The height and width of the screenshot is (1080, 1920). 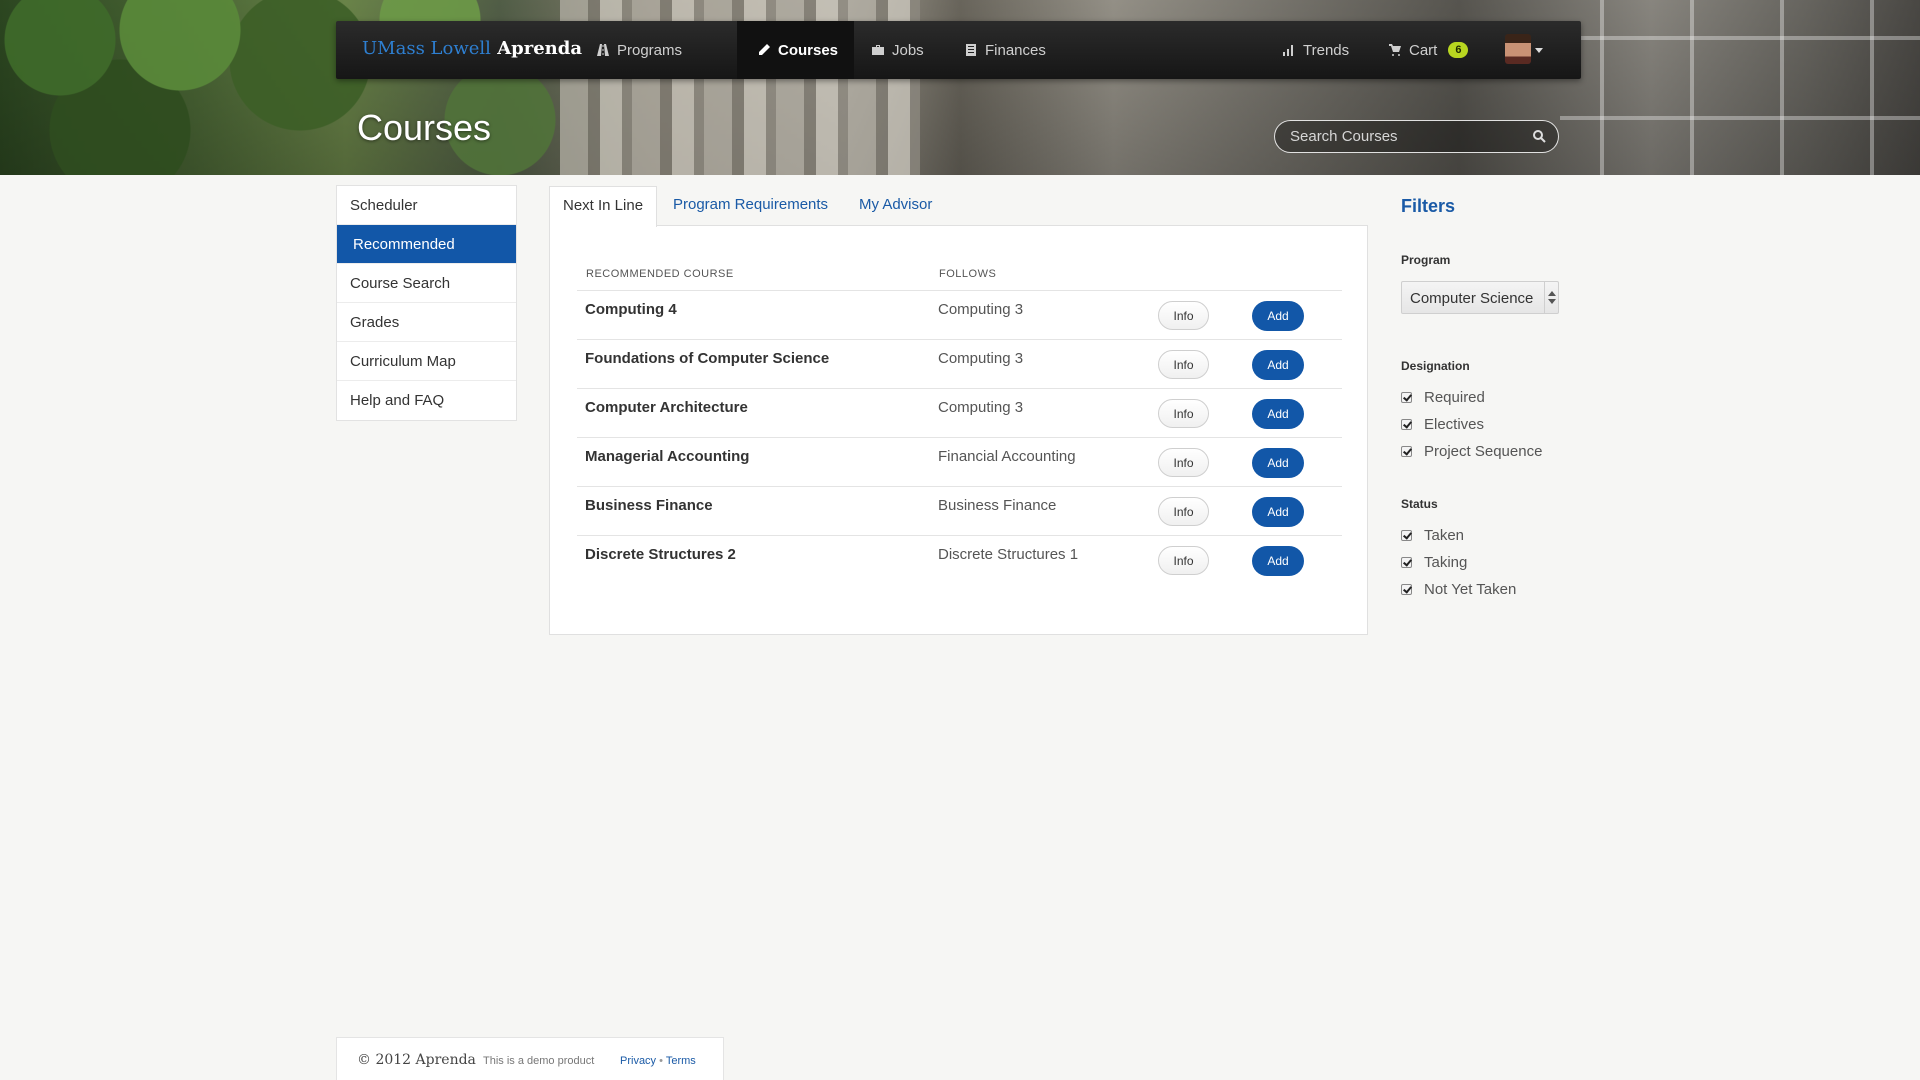 What do you see at coordinates (603, 206) in the screenshot?
I see `tab-next-in-line: Next In Line` at bounding box center [603, 206].